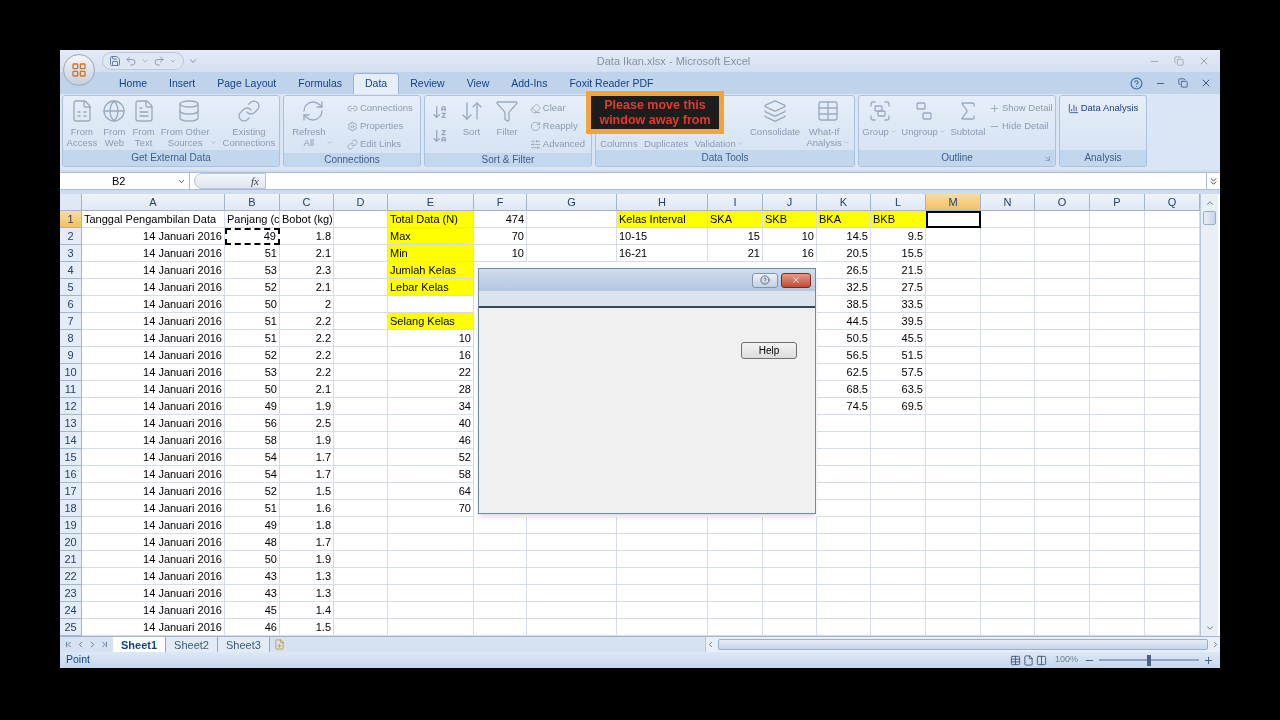  Describe the element at coordinates (844, 321) in the screenshot. I see `table-cell: 44.5` at that location.